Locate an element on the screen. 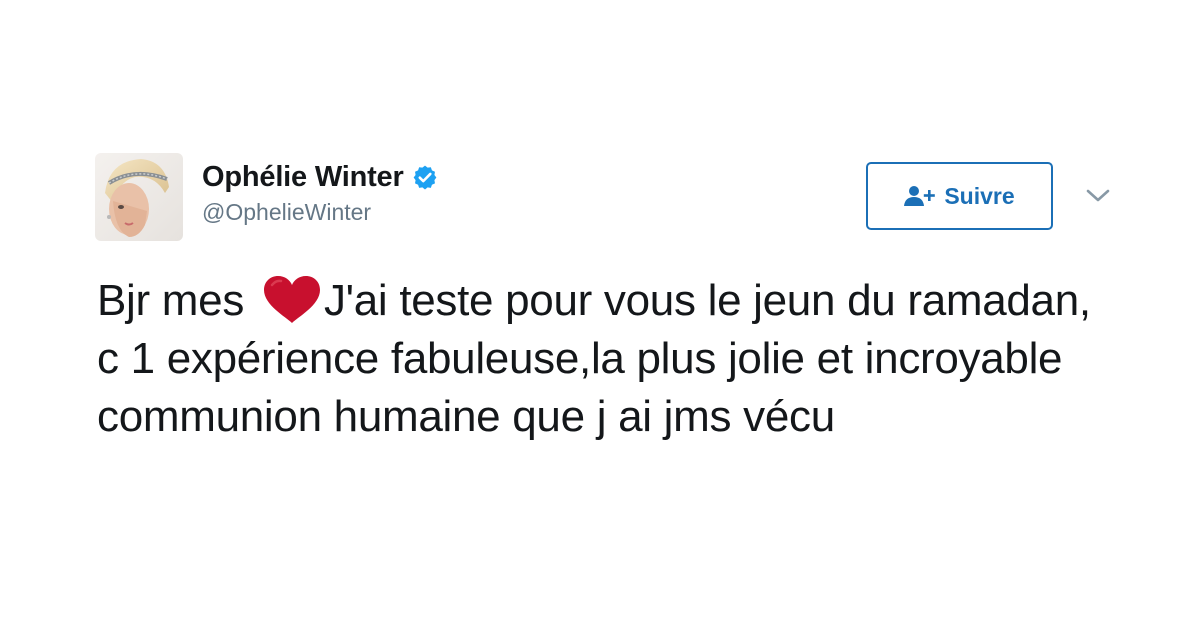  add-user-icon is located at coordinates (921, 196).